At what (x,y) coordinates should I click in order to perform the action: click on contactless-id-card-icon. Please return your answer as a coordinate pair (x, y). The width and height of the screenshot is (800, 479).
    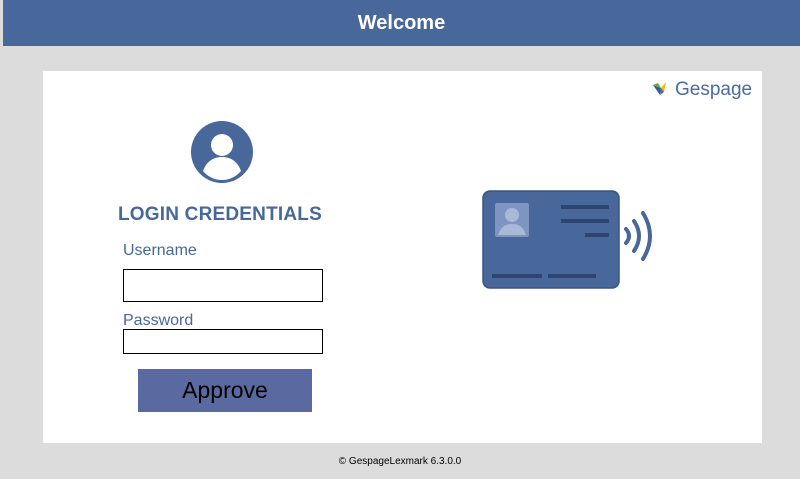
    Looking at the image, I should click on (567, 239).